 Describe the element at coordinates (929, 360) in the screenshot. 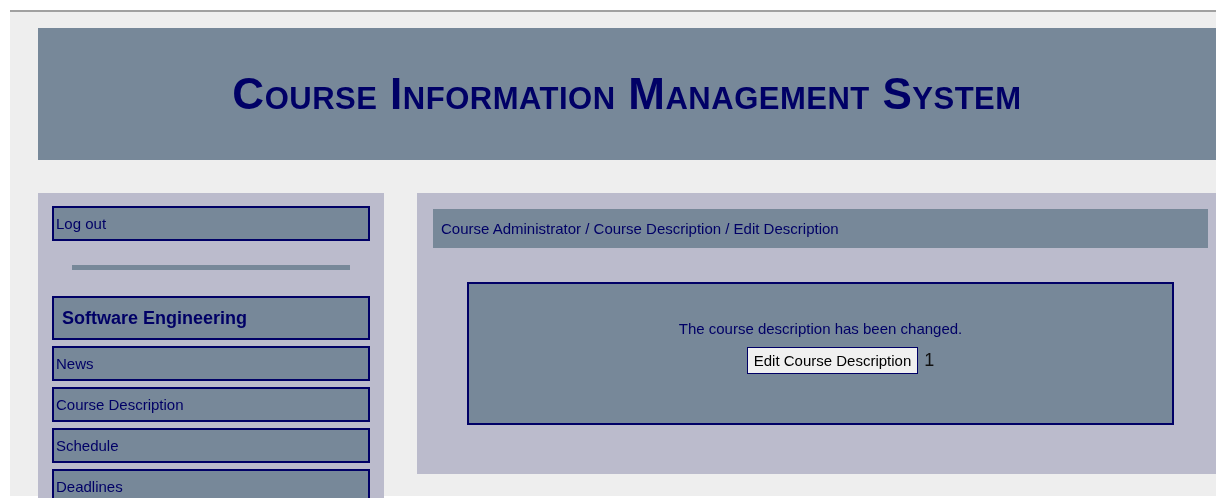

I see `annotation-number: 1` at that location.